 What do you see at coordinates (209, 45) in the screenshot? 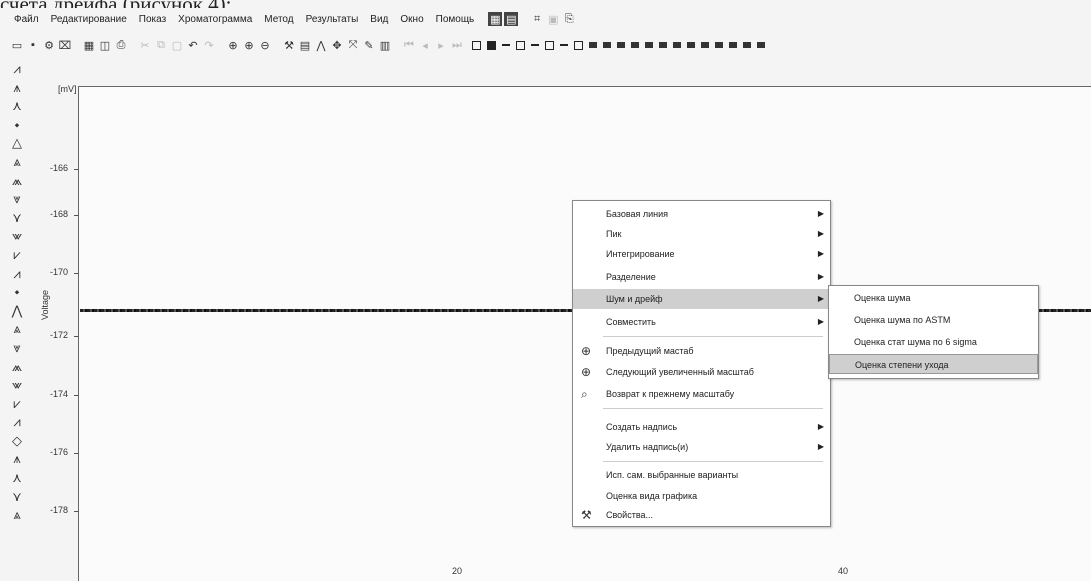
I see `redo-icon: ↷` at bounding box center [209, 45].